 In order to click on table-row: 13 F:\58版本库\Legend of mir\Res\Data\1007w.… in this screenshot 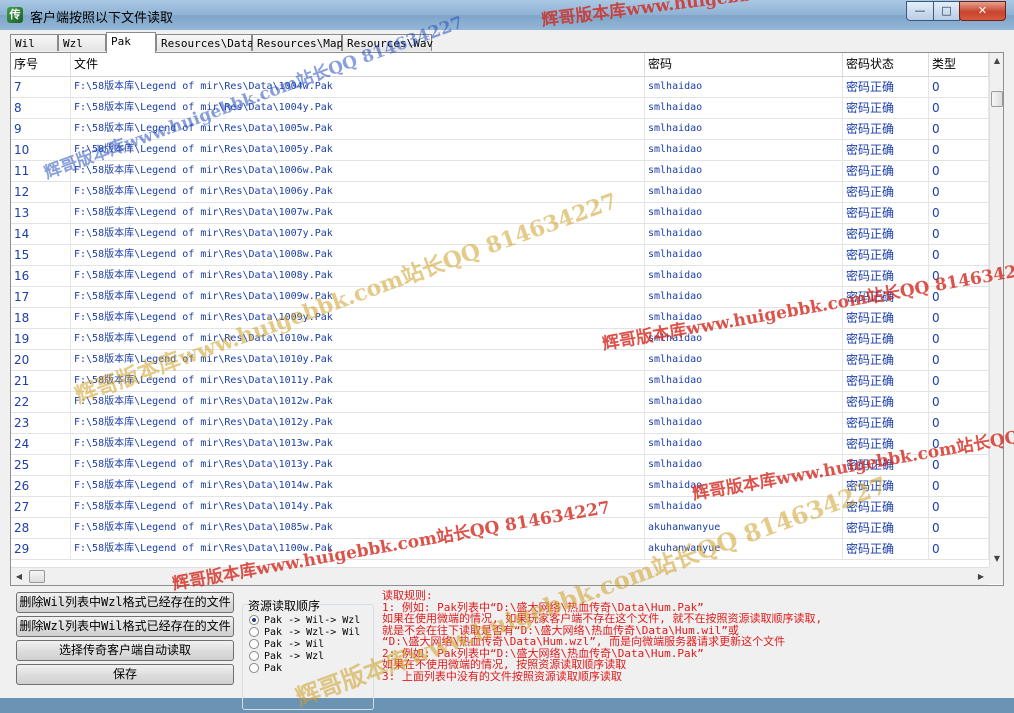, I will do `click(500, 213)`.